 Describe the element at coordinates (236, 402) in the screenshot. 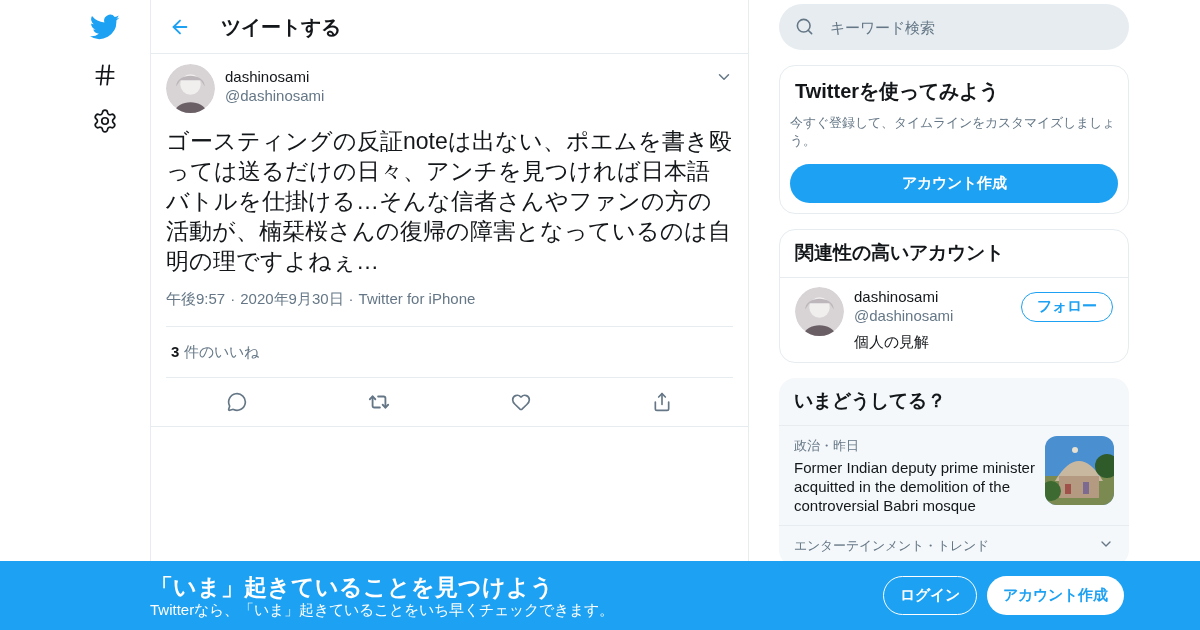

I see `reply-icon` at that location.